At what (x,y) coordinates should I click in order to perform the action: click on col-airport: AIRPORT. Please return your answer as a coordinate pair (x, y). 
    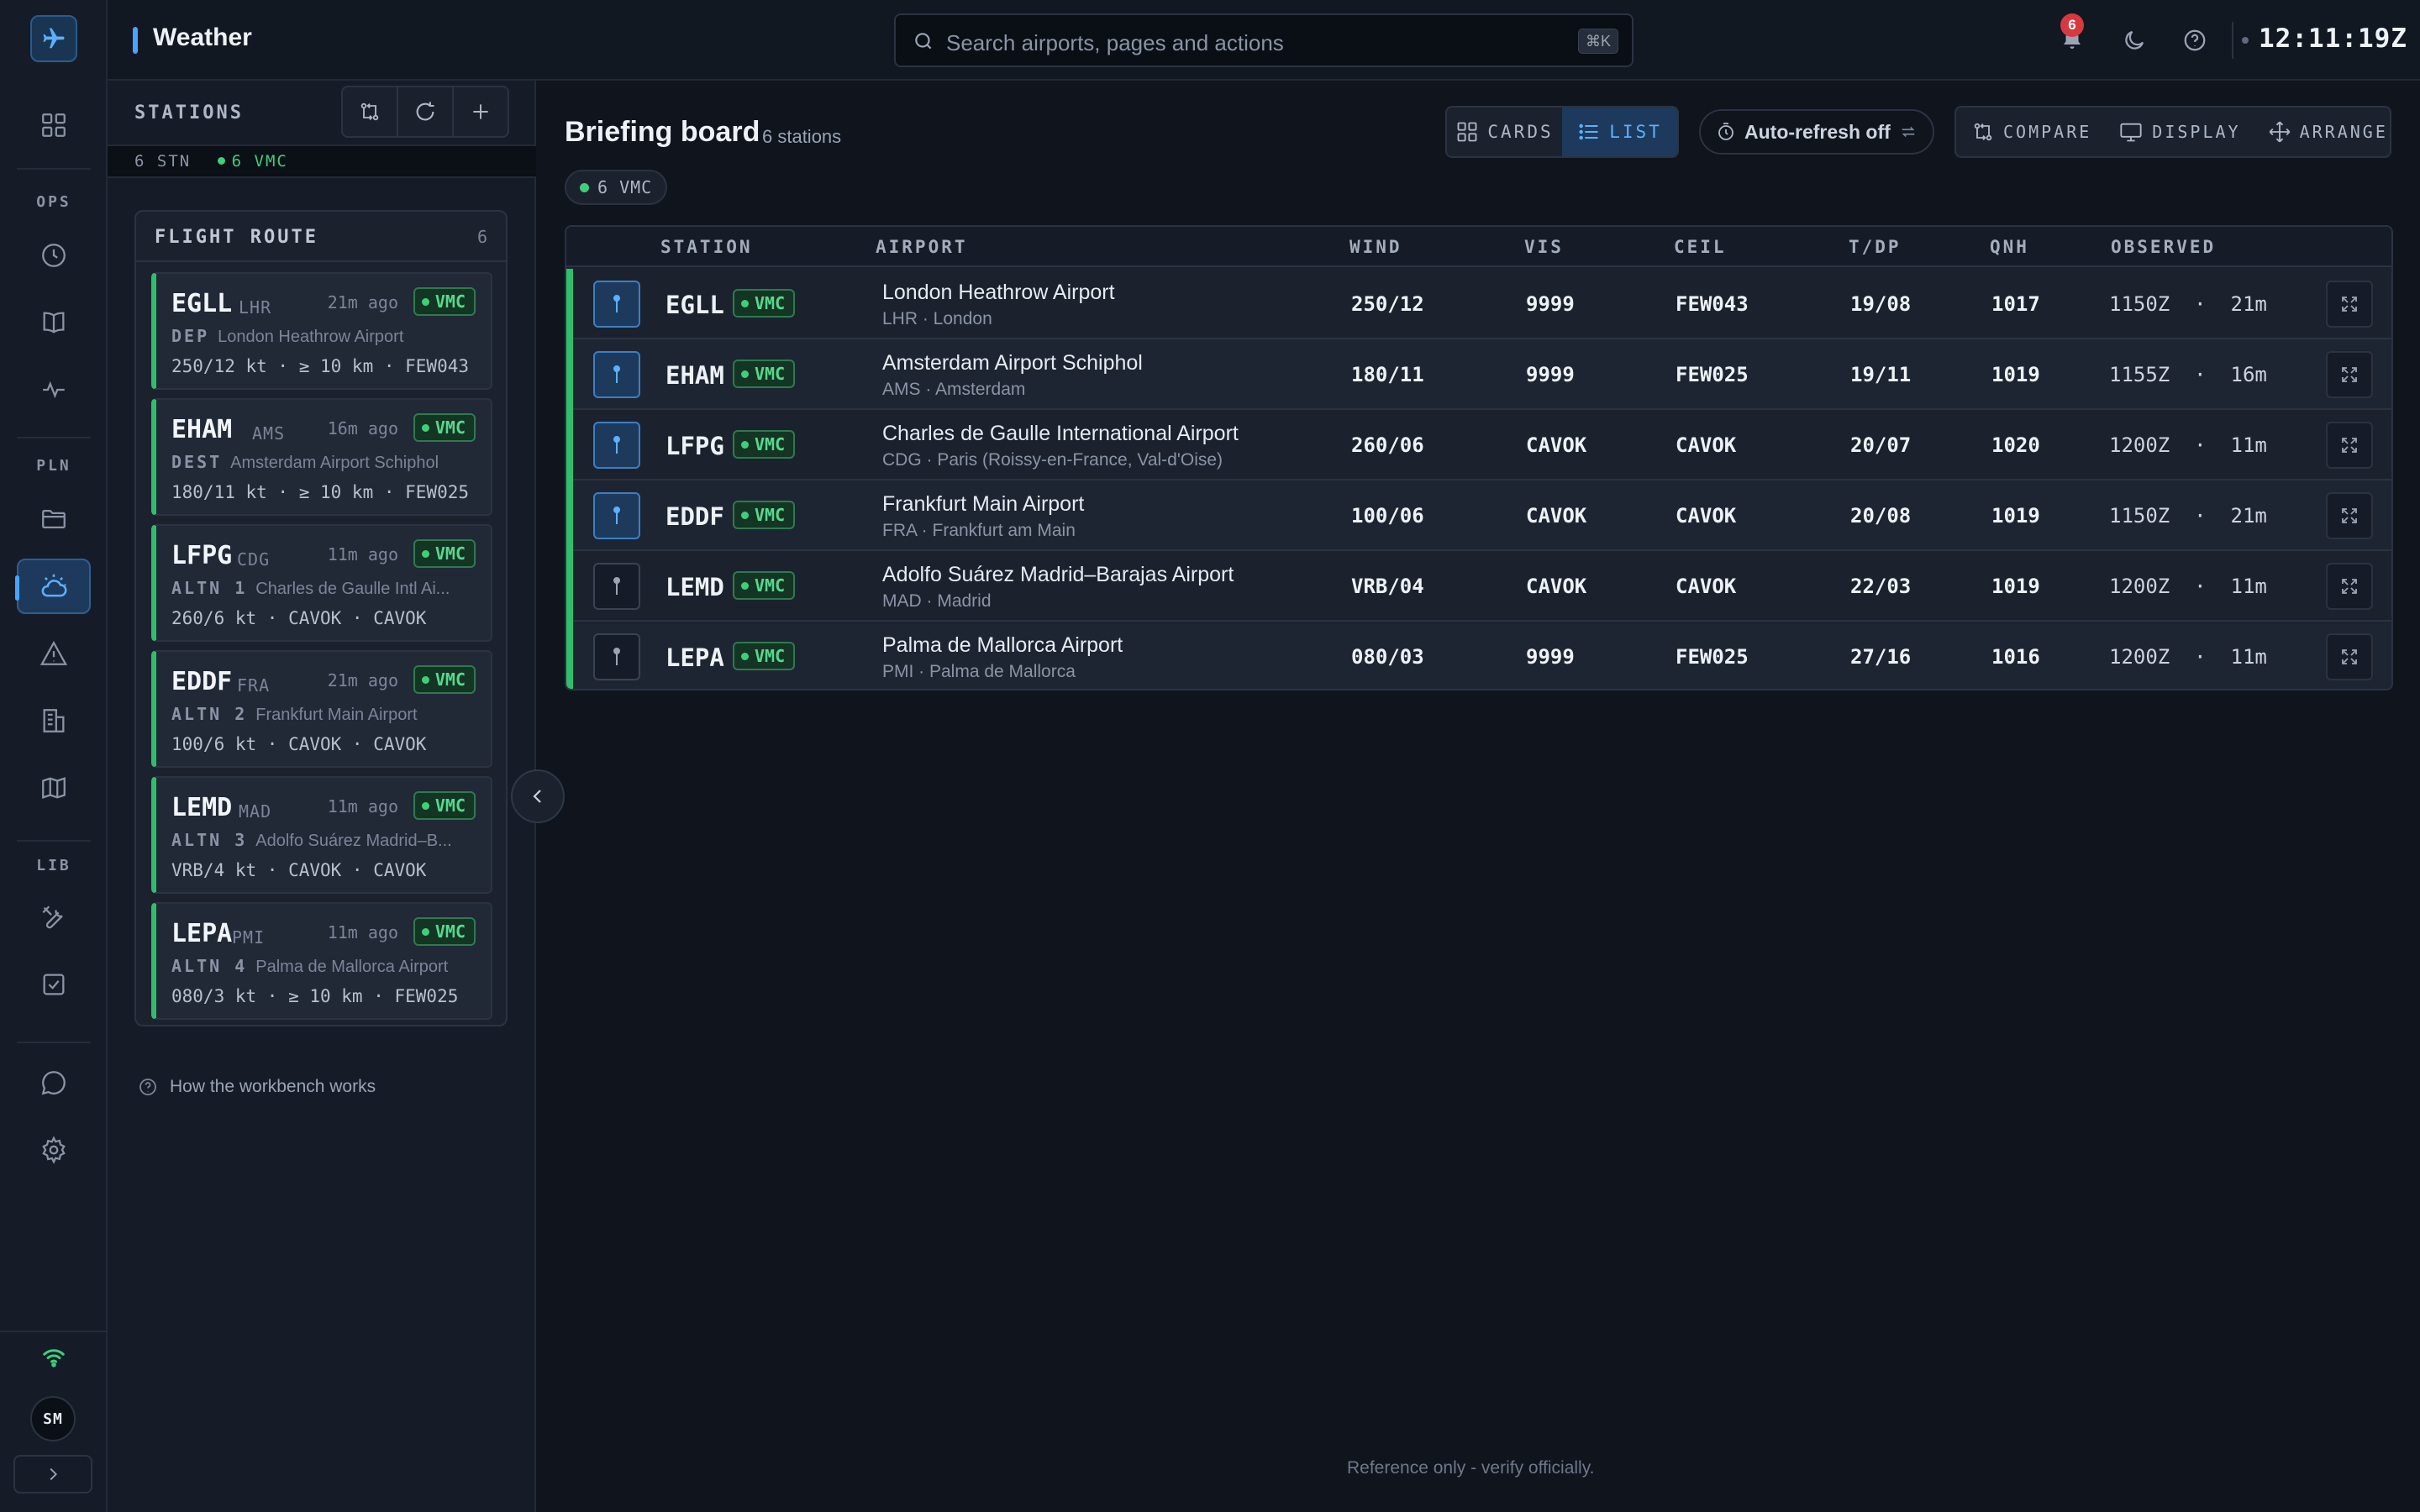
    Looking at the image, I should click on (922, 247).